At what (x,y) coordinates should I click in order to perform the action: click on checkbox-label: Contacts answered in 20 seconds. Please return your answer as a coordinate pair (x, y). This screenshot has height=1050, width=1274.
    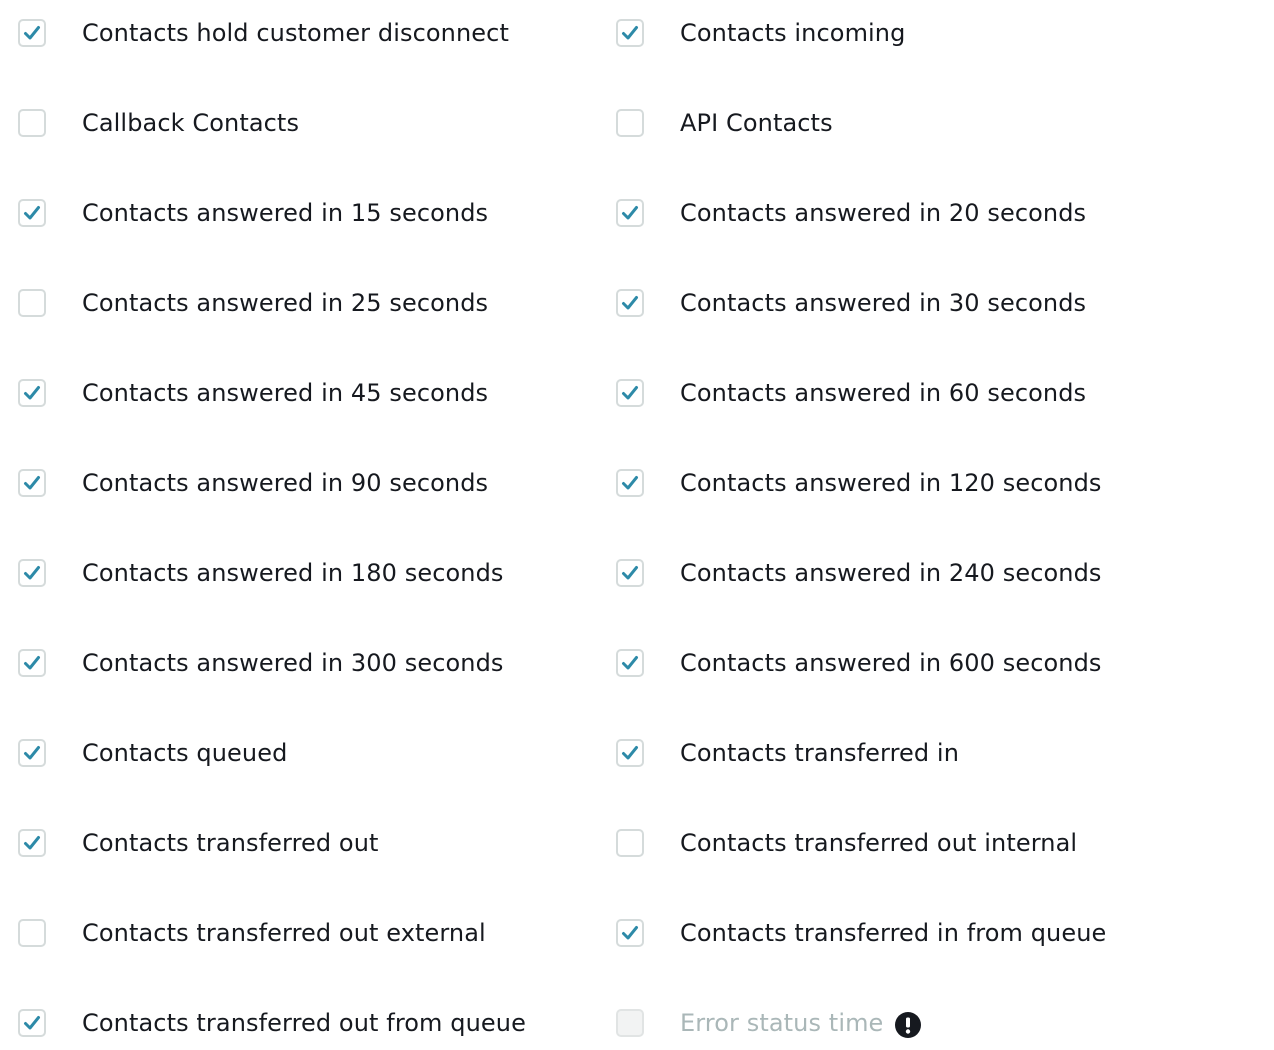
    Looking at the image, I should click on (883, 213).